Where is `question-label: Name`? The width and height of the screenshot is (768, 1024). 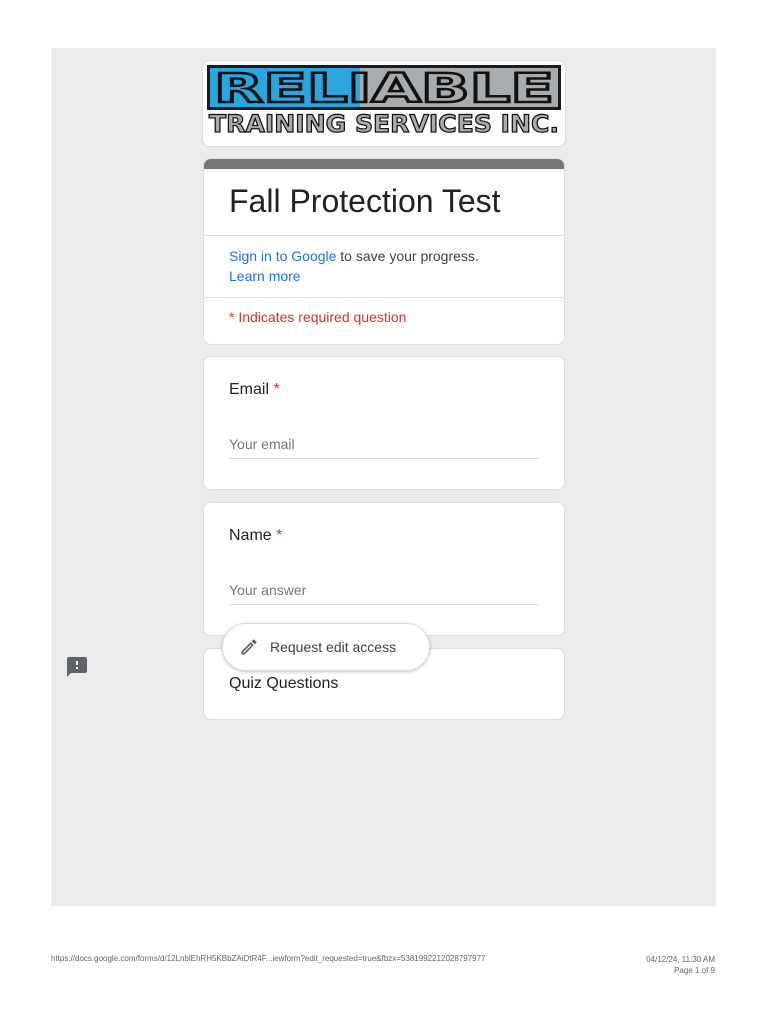 question-label: Name is located at coordinates (250, 535).